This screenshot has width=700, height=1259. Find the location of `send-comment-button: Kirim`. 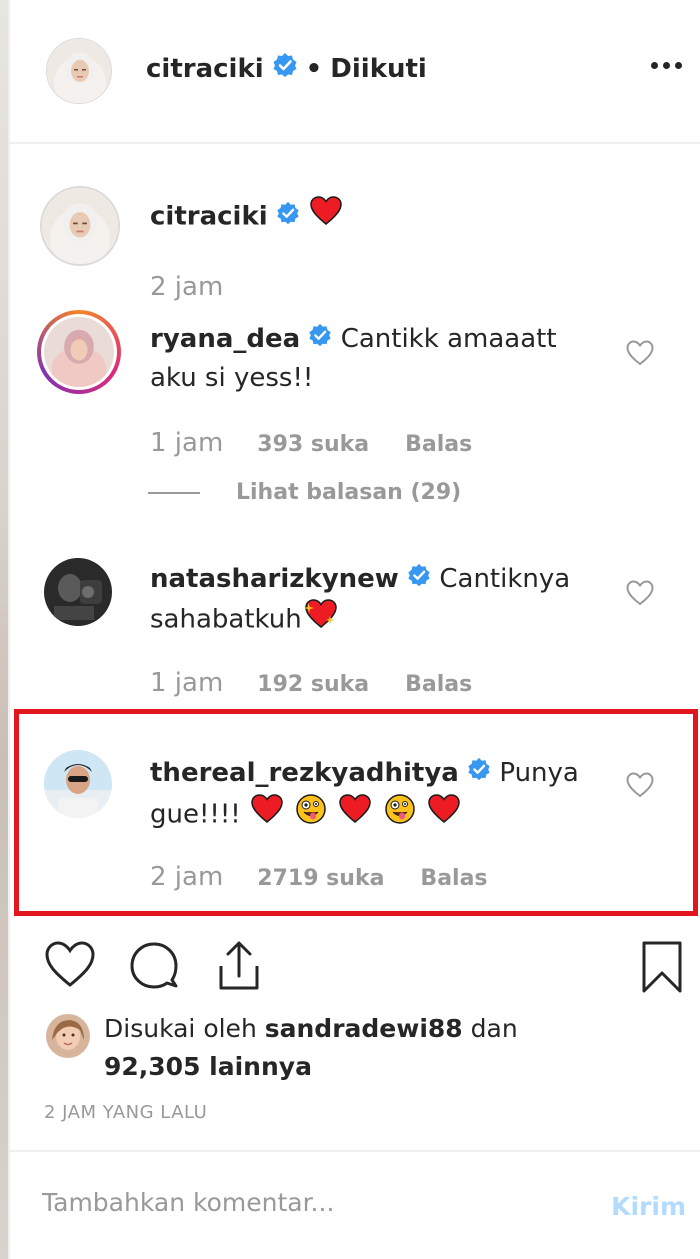

send-comment-button: Kirim is located at coordinates (648, 1206).